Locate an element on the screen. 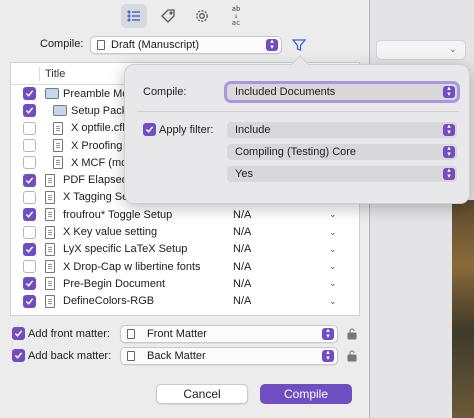 The height and width of the screenshot is (418, 474). filter-value-popup: Yes ▴ ▾ is located at coordinates (342, 174).